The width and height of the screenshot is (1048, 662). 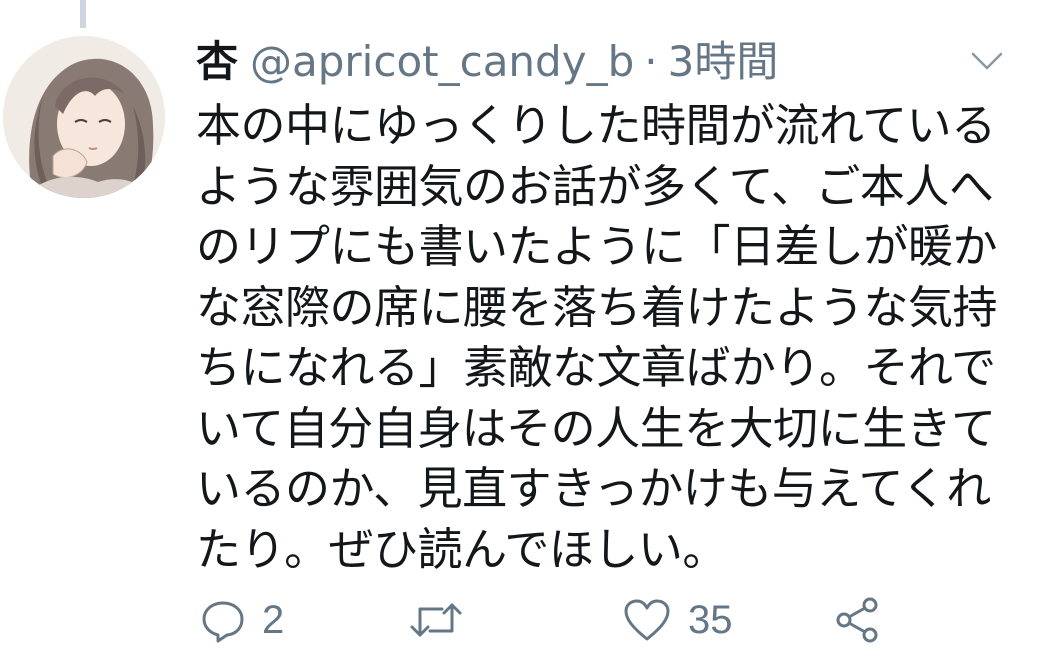 What do you see at coordinates (461, 549) in the screenshot?
I see `tweet-text-line: たり。ぜひ読んでほしい。` at bounding box center [461, 549].